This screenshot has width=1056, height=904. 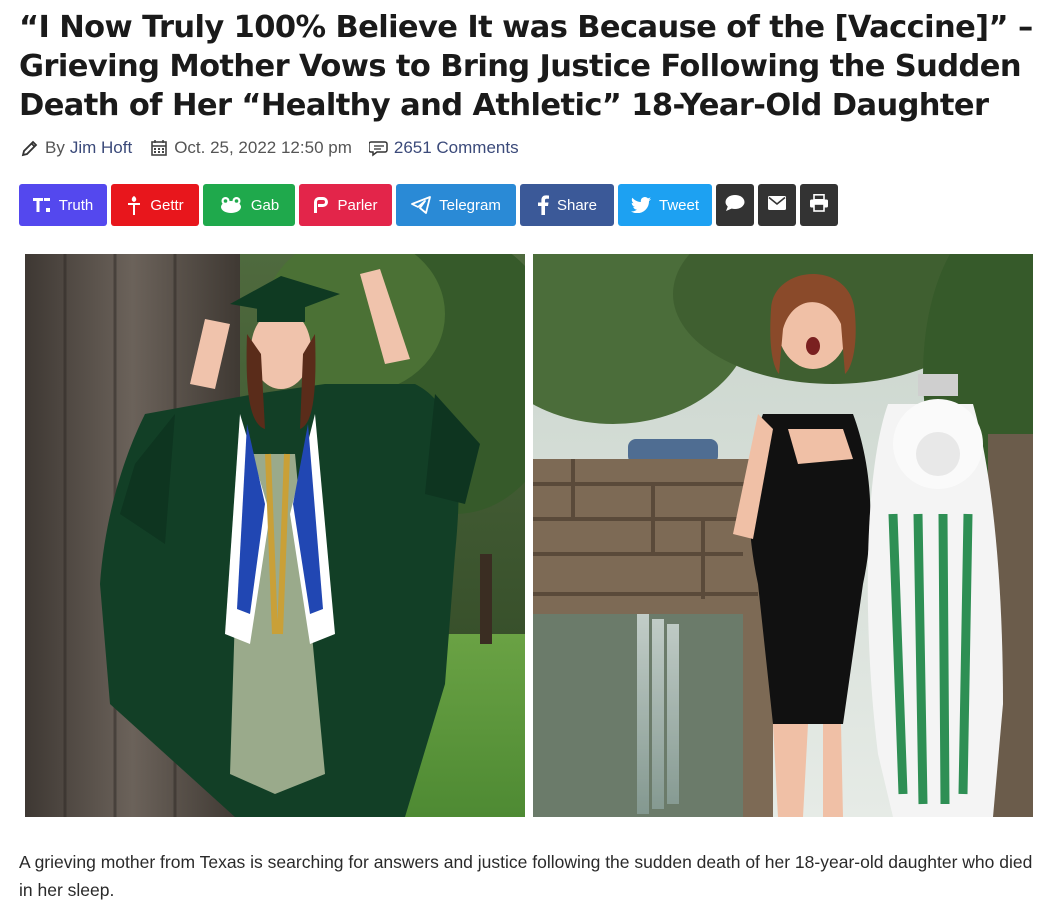 I want to click on gab-share-button: Gab, so click(x=249, y=205).